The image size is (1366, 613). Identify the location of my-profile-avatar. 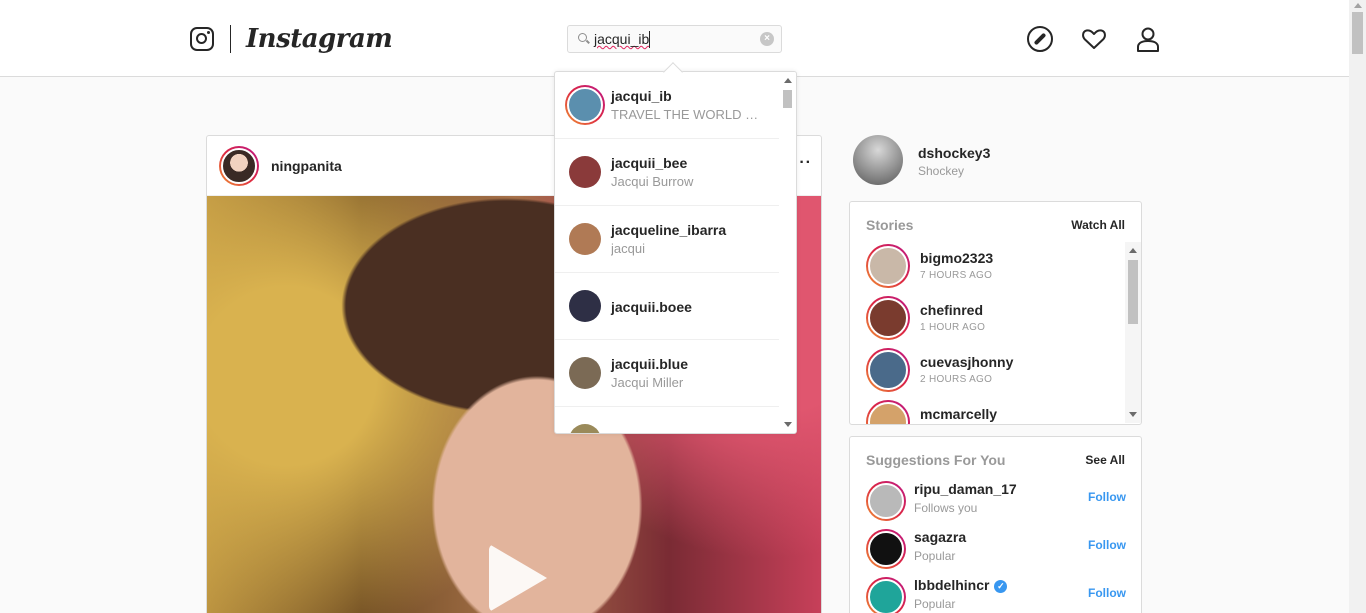
(878, 160).